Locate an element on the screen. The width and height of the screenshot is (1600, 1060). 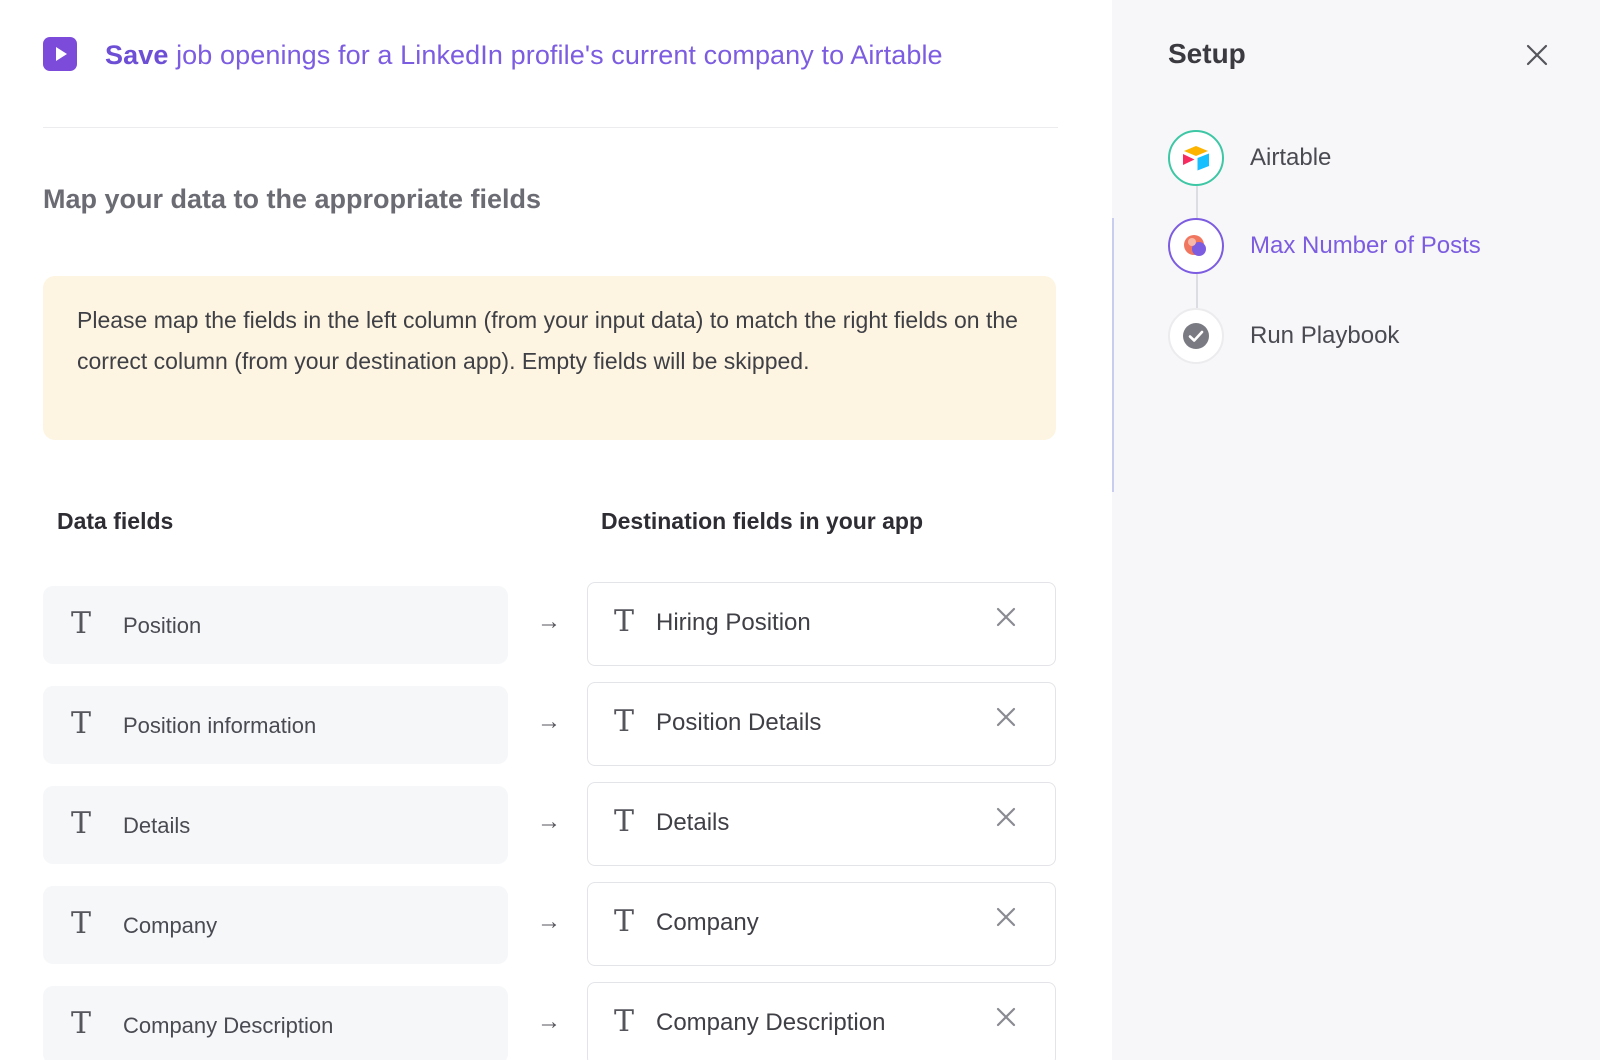
destination-field-label: Company Description is located at coordinates (771, 1022).